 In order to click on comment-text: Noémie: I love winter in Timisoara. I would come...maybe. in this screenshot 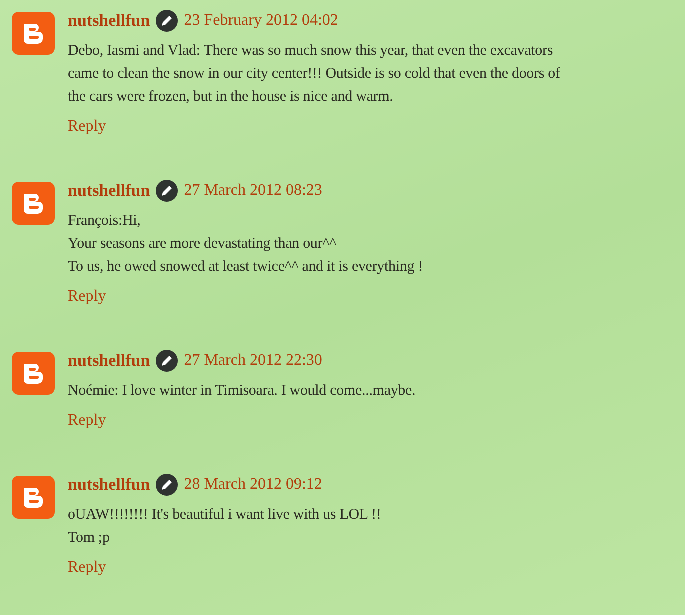, I will do `click(242, 391)`.